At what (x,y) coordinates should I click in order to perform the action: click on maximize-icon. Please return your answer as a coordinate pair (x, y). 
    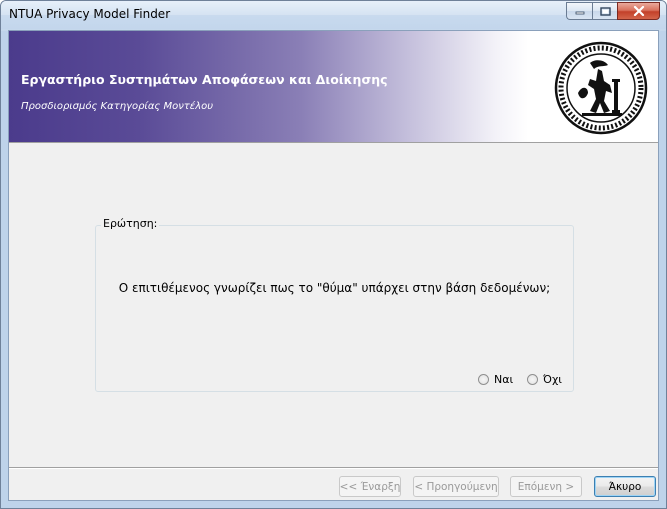
    Looking at the image, I should click on (605, 11).